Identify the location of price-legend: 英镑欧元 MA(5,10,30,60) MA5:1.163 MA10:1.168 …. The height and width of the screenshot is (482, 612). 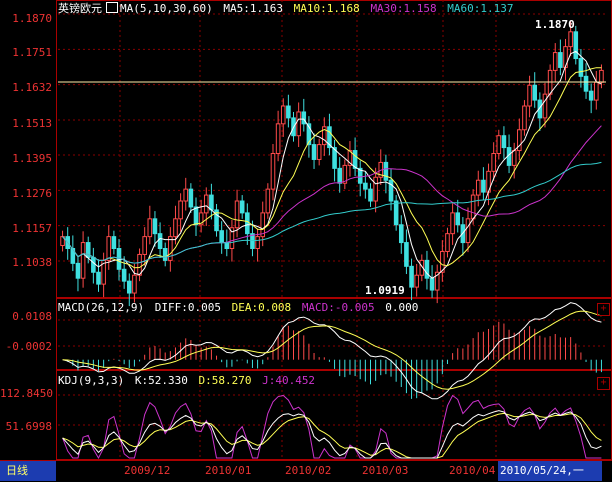
(288, 9).